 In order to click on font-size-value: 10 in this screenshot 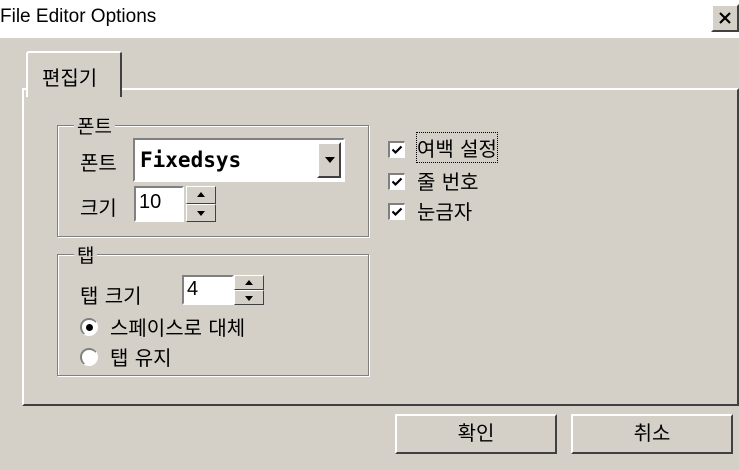, I will do `click(150, 202)`.